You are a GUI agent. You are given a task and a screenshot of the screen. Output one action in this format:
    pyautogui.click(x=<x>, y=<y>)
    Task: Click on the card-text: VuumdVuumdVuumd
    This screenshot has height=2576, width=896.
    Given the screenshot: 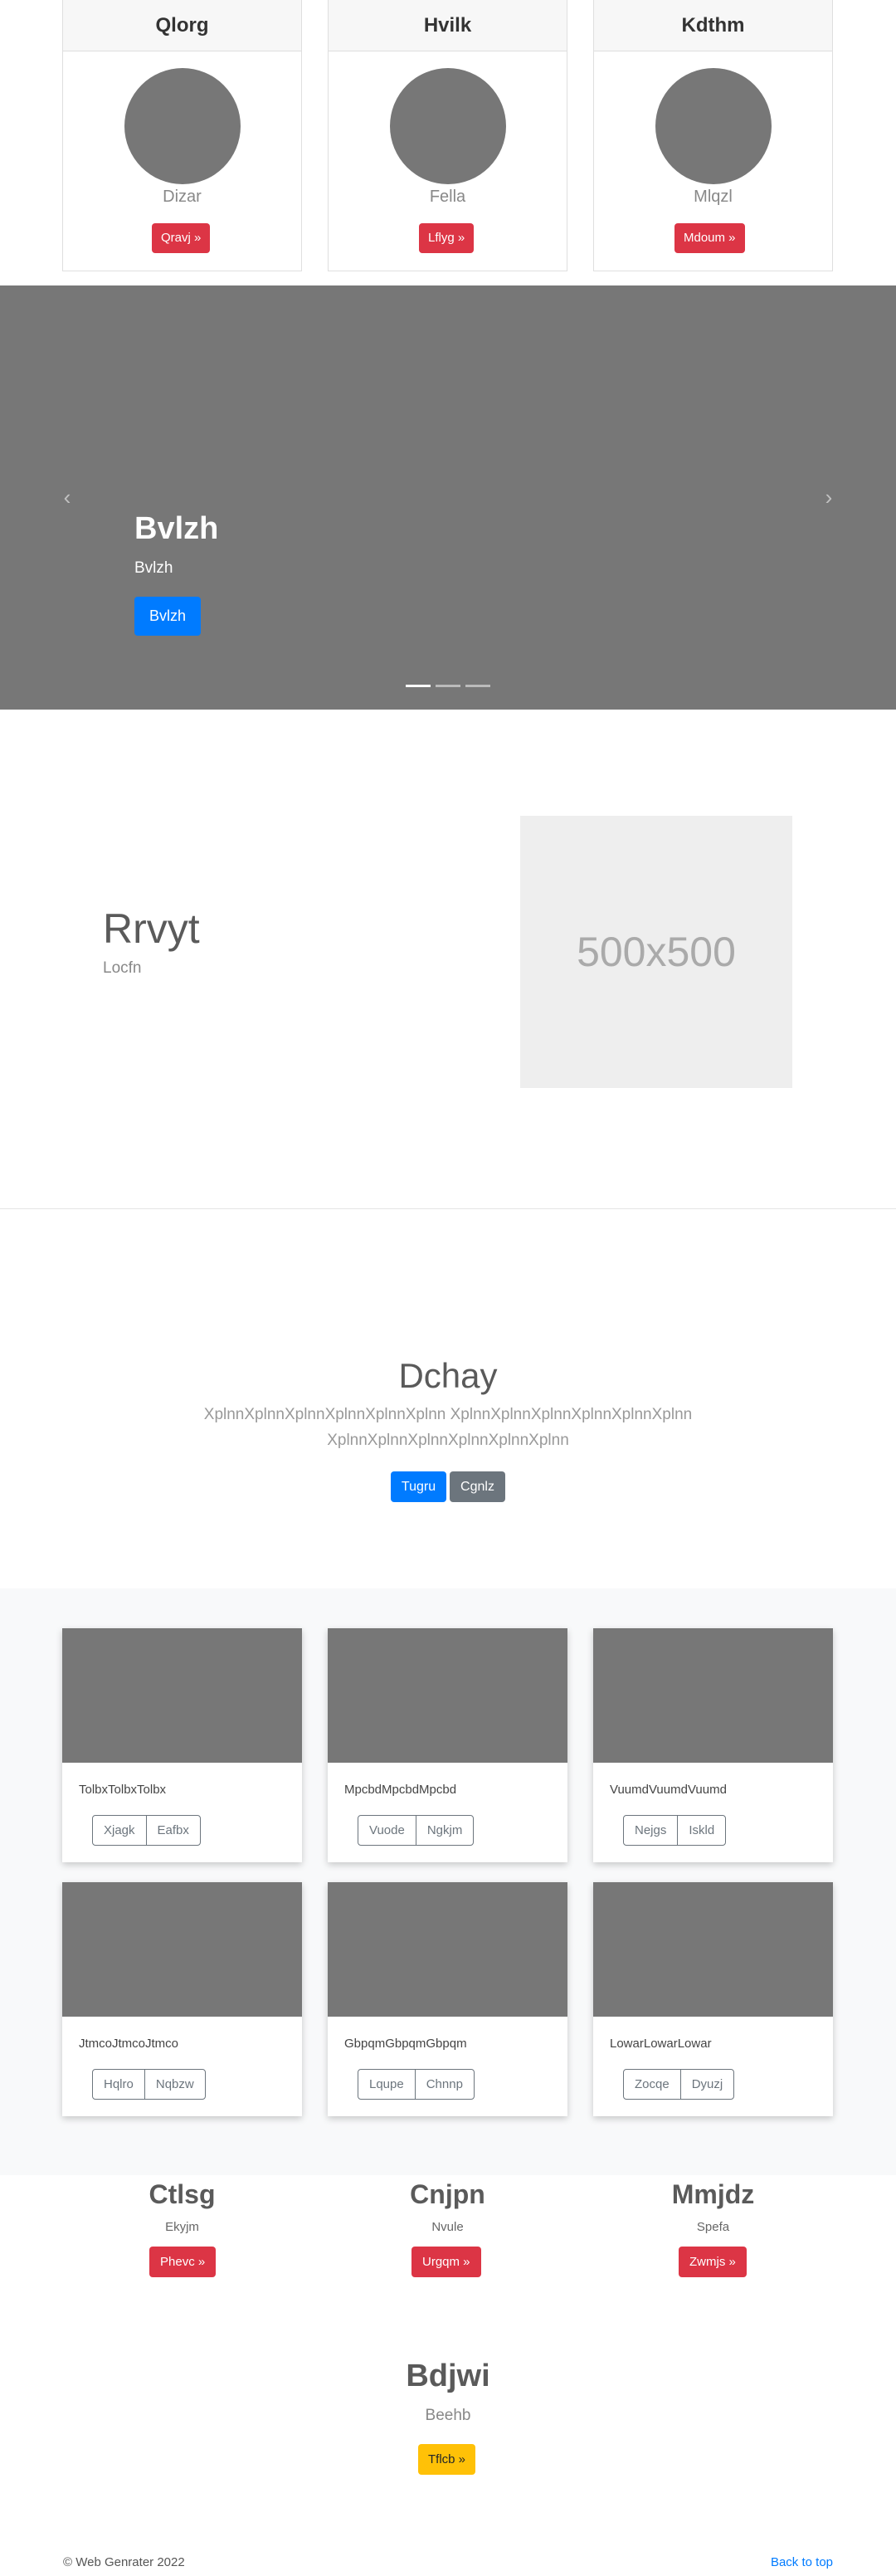 What is the action you would take?
    pyautogui.click(x=668, y=1790)
    